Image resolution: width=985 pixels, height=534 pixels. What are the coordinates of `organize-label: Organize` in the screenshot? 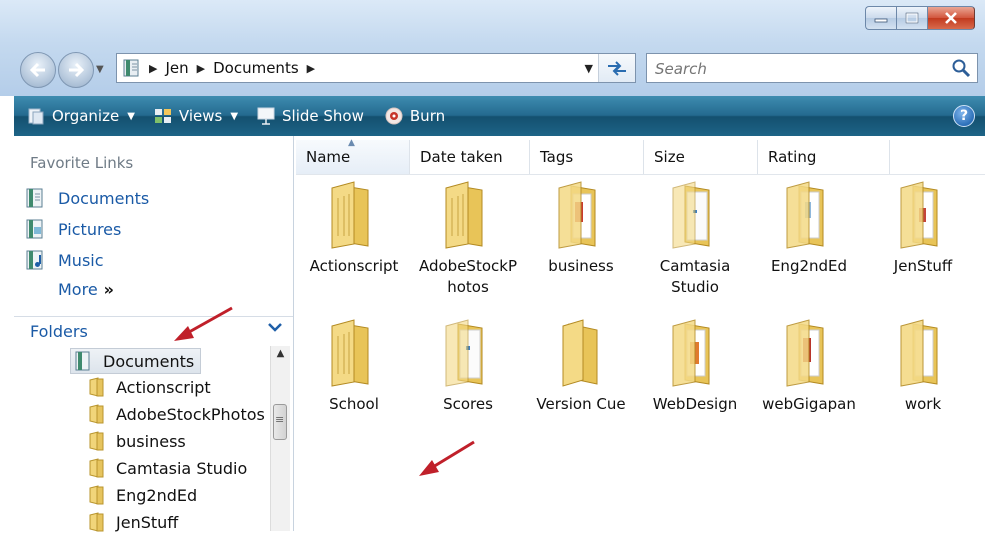 It's located at (86, 116).